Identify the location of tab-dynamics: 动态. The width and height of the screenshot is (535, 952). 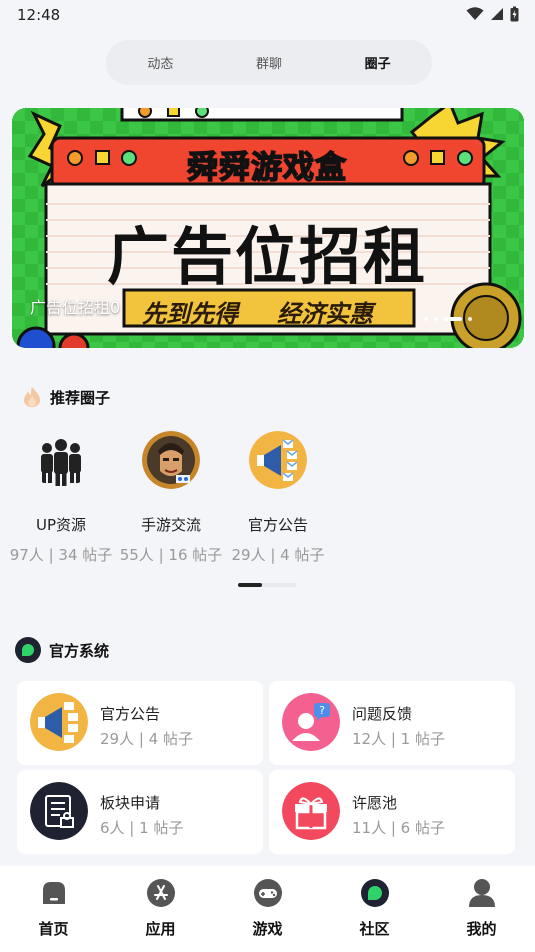
(160, 62).